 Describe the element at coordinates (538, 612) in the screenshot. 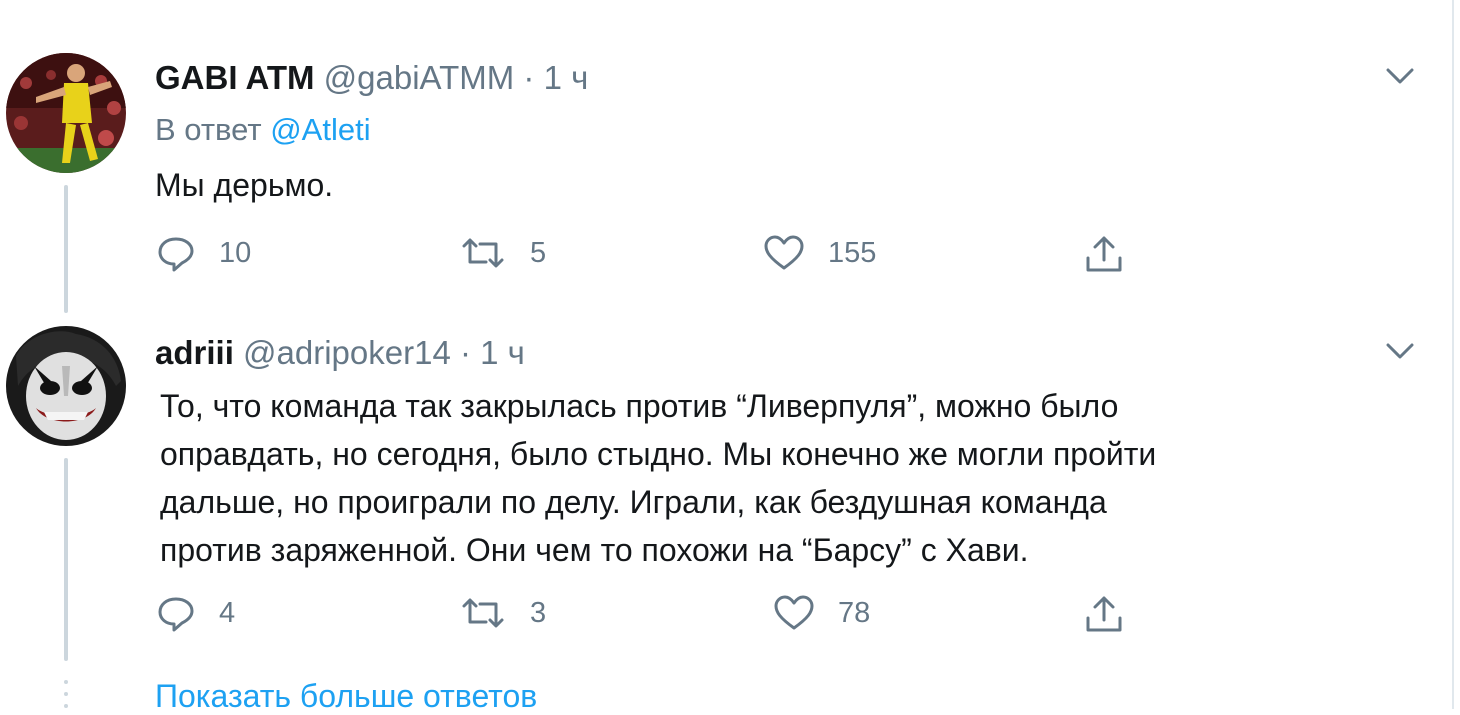

I see `retweet-count: 3` at that location.